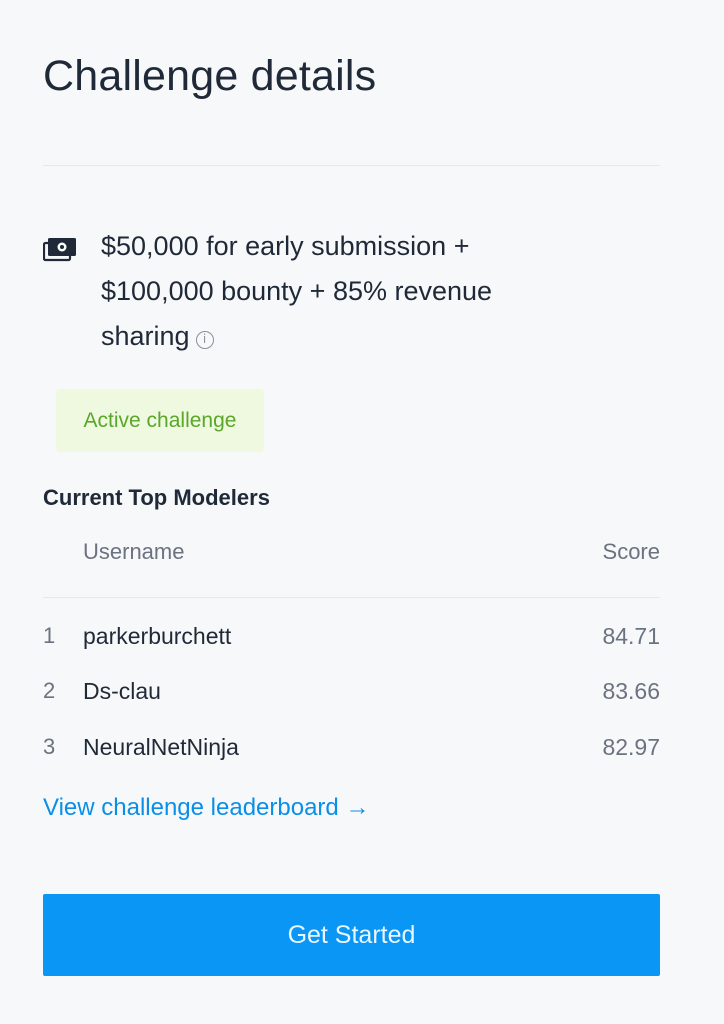 The image size is (724, 1024). I want to click on table-row: 3 NeuralNetNinja 82.97, so click(351, 746).